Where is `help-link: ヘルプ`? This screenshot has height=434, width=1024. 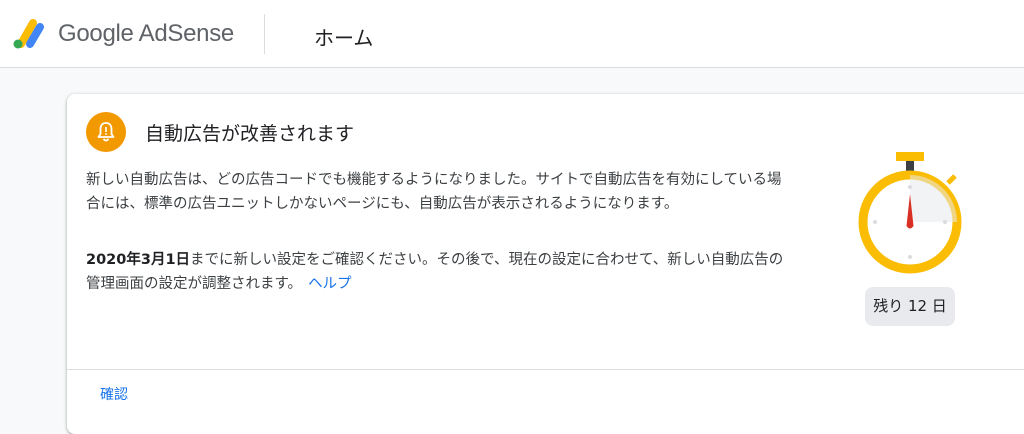
help-link: ヘルプ is located at coordinates (330, 284).